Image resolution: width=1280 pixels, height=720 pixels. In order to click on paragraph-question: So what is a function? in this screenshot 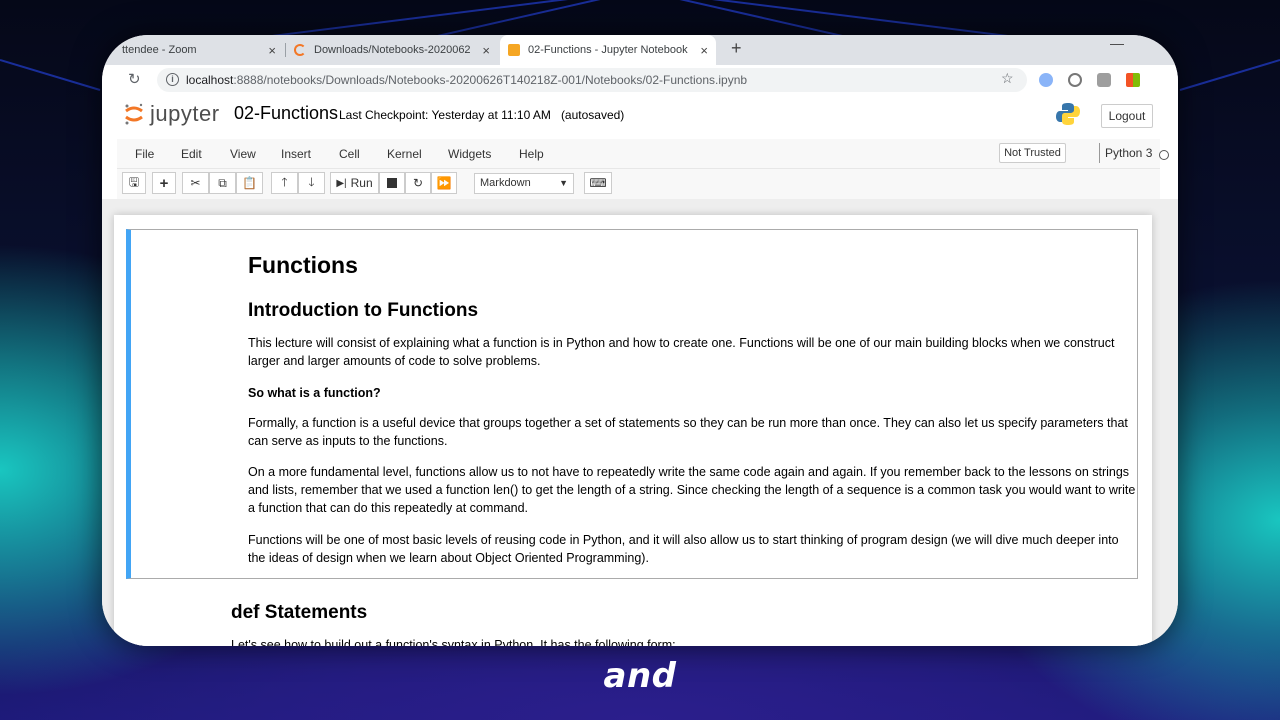, I will do `click(314, 393)`.